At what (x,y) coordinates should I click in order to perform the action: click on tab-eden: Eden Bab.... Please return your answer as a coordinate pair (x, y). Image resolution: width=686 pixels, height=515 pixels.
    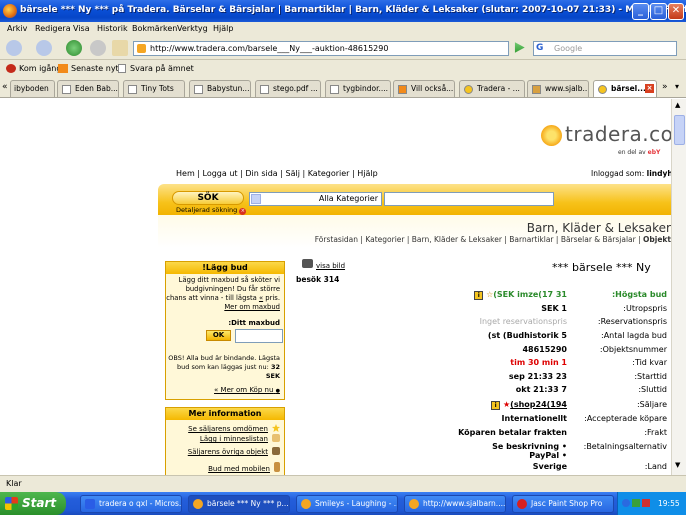
    Looking at the image, I should click on (88, 88).